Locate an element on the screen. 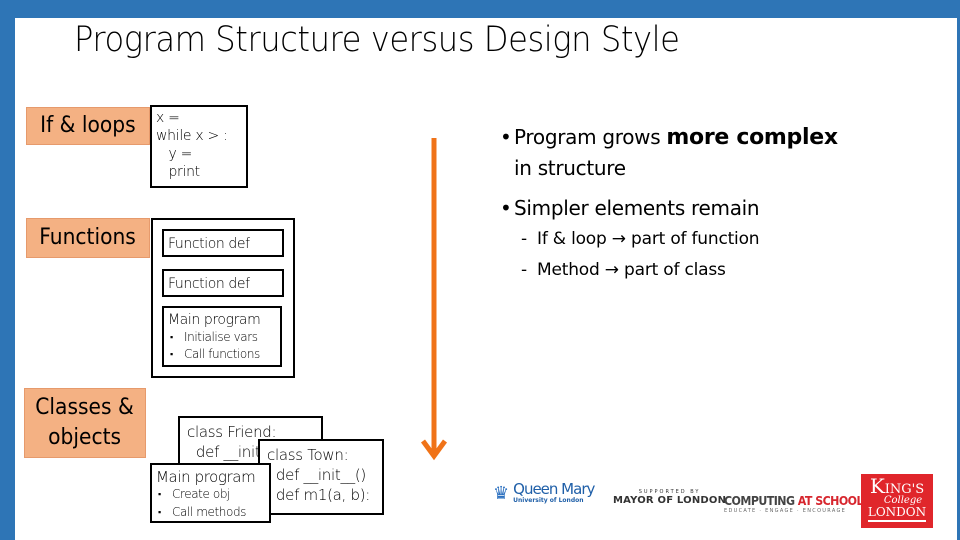 This screenshot has height=540, width=960. label-functions-text: Functions is located at coordinates (88, 237).